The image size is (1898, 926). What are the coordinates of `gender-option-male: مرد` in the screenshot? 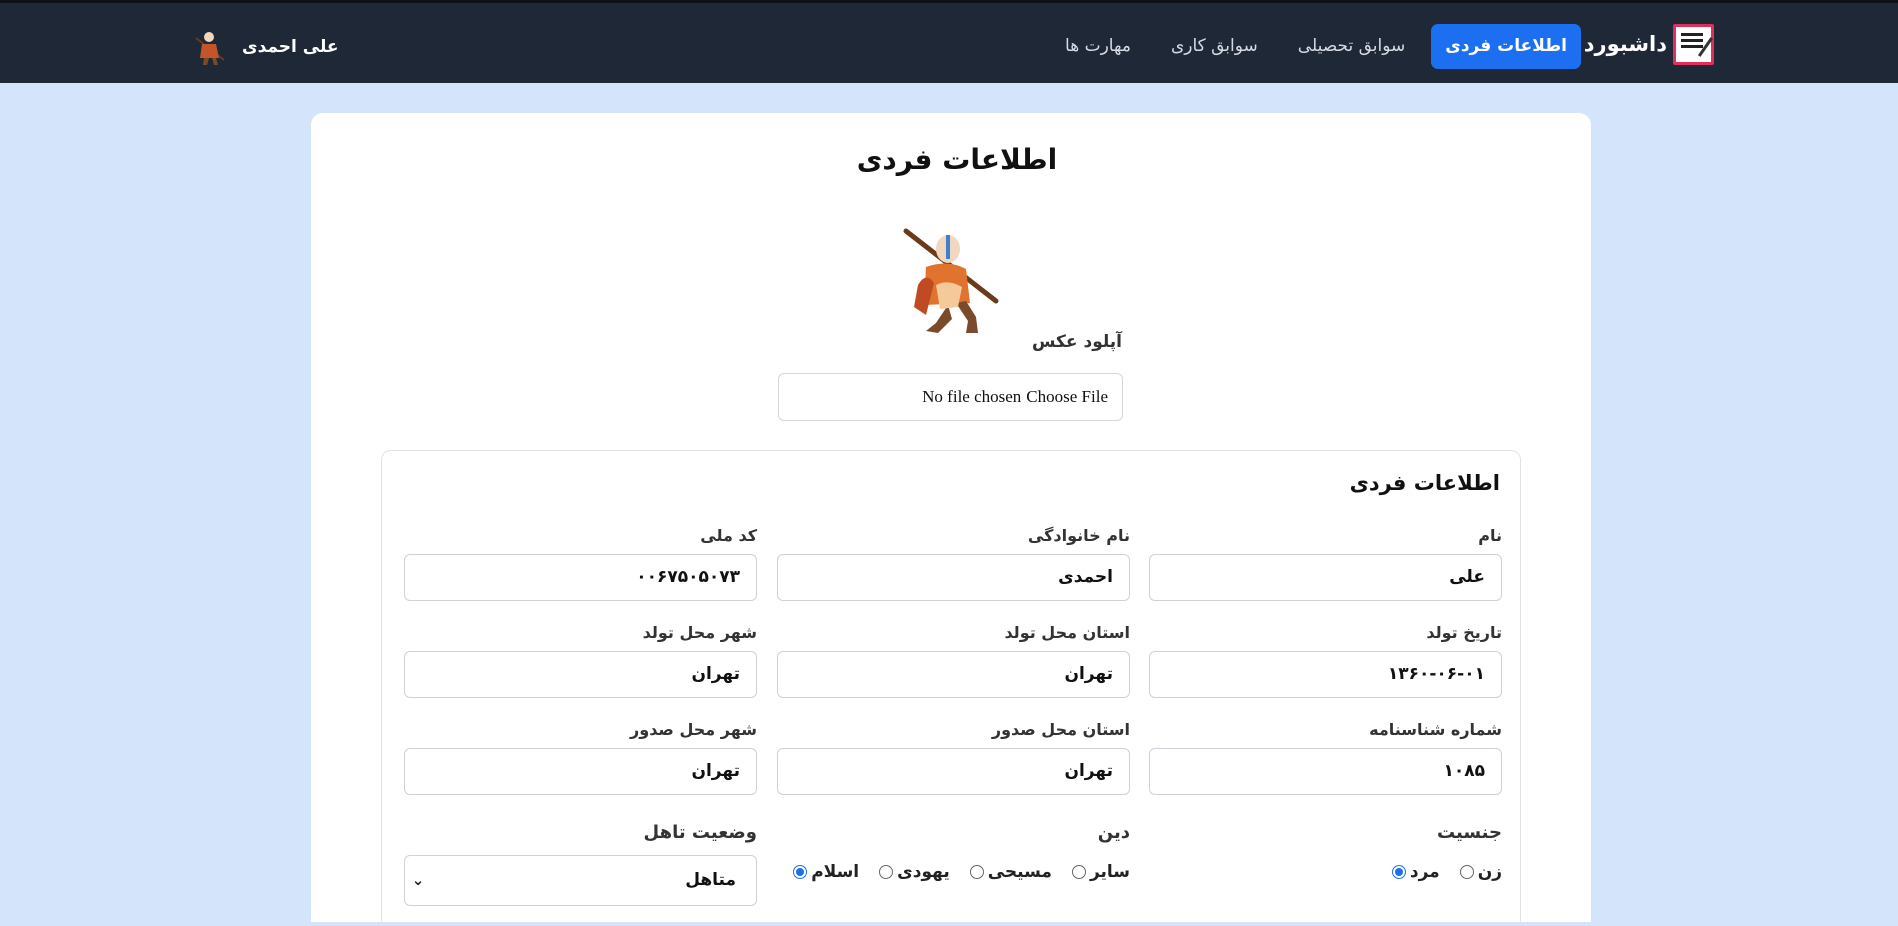 It's located at (1415, 872).